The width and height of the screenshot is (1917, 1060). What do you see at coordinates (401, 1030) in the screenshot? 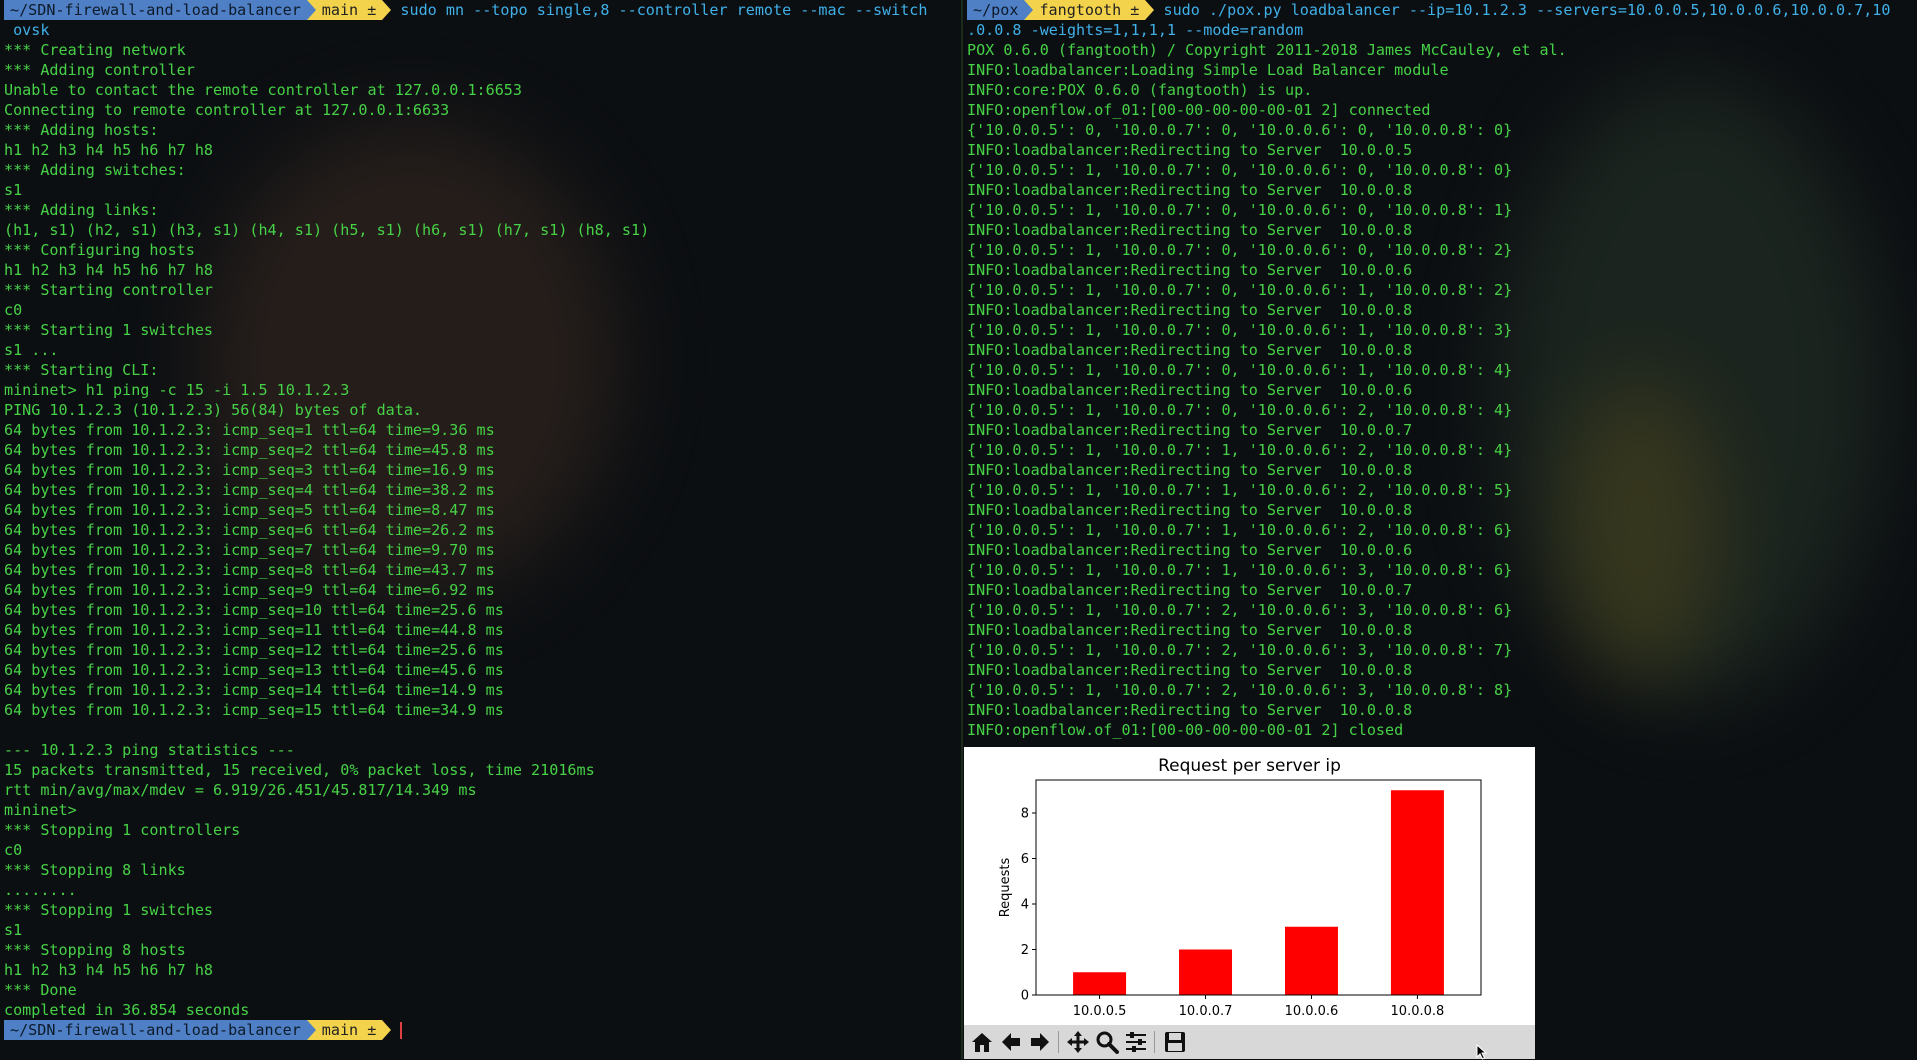
I see `terminal-cursor` at bounding box center [401, 1030].